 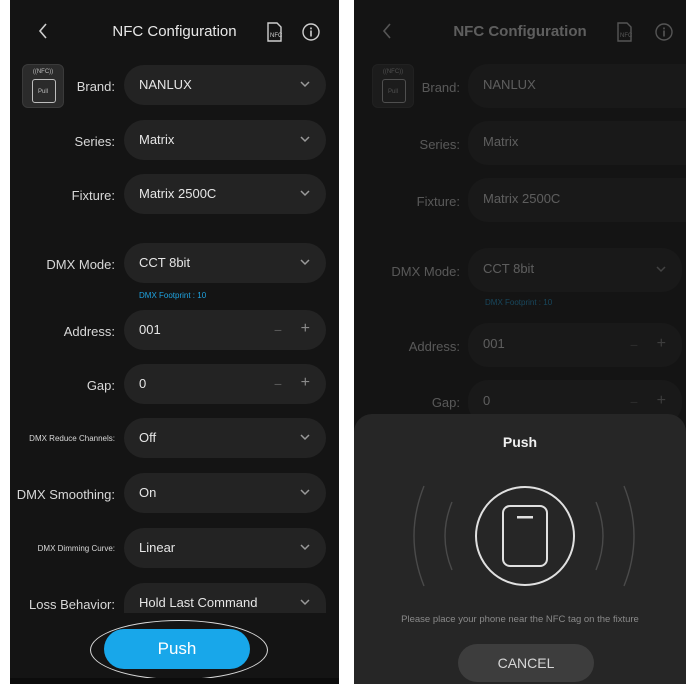 What do you see at coordinates (524, 536) in the screenshot?
I see `phone-icon` at bounding box center [524, 536].